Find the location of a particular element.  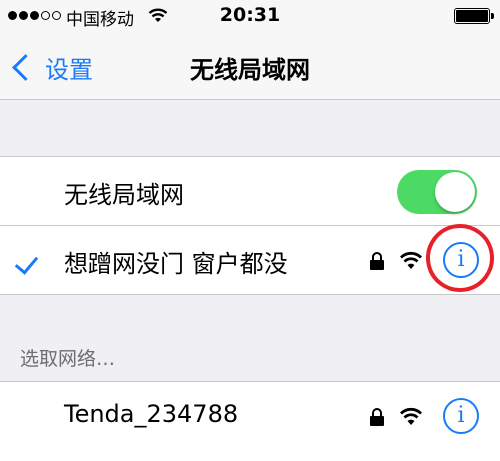

navigation-bar: 设置 无线局域网 is located at coordinates (250, 66).